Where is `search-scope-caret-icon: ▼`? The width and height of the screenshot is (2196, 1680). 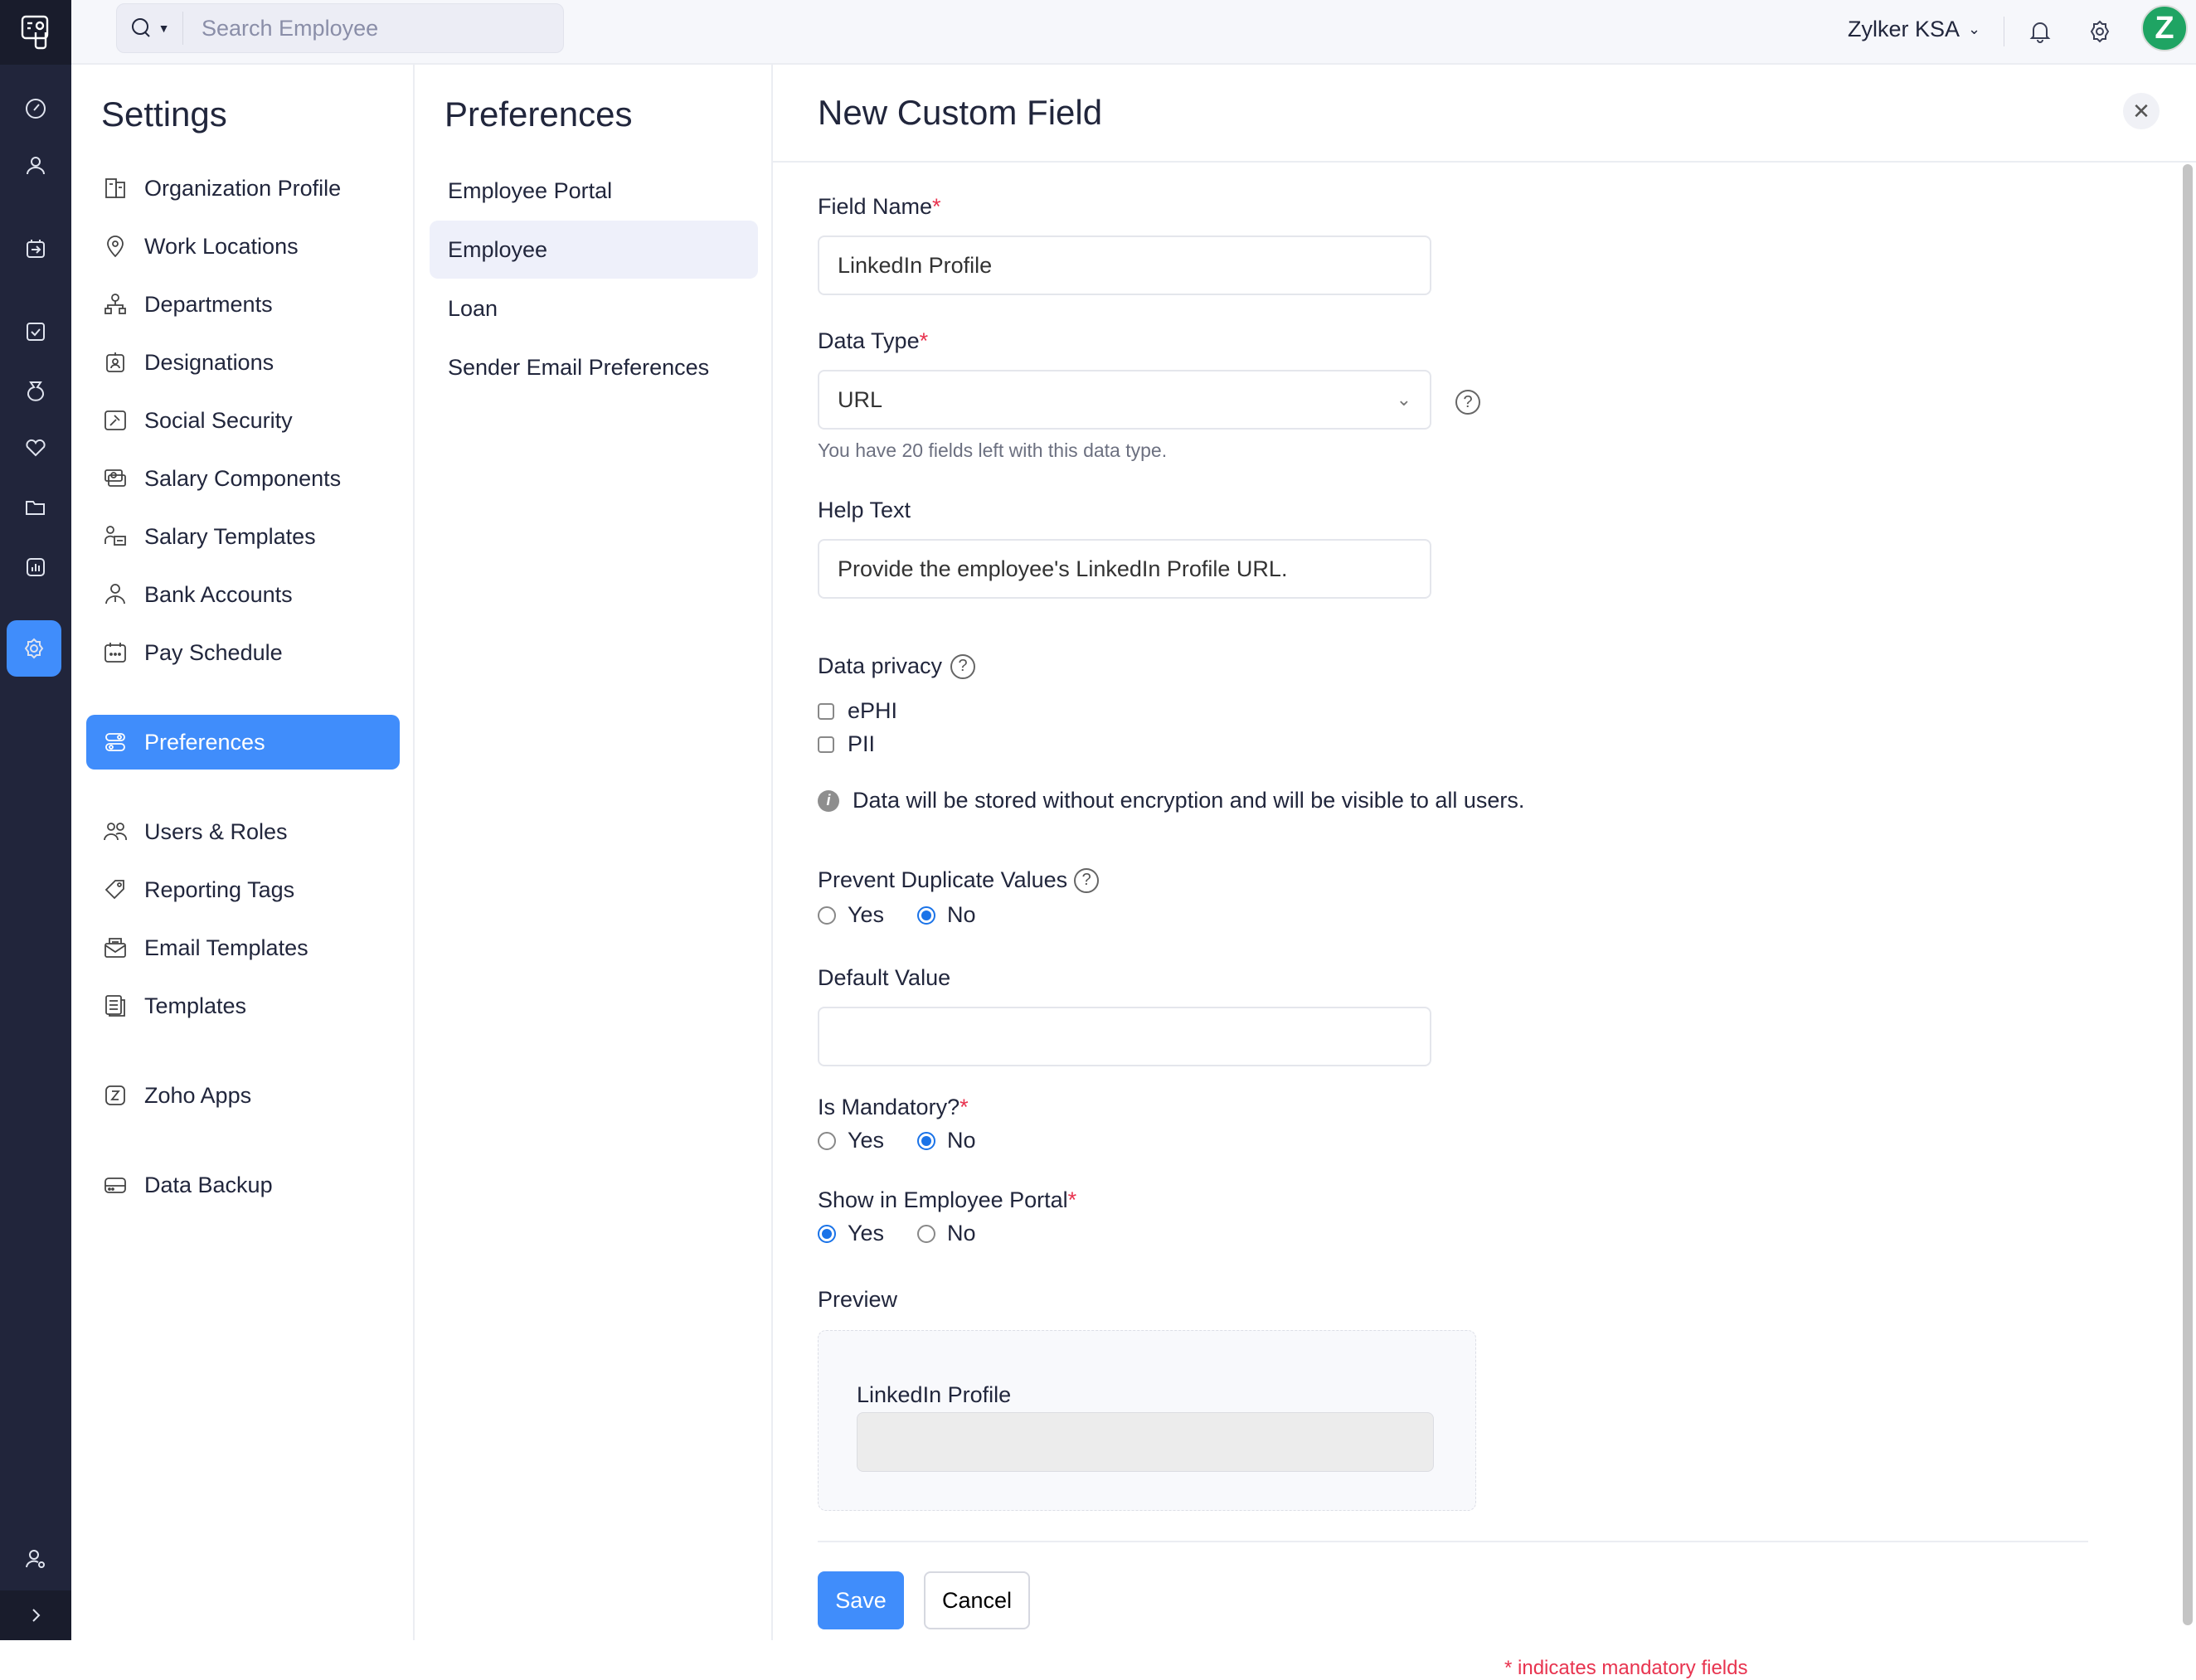
search-scope-caret-icon: ▼ is located at coordinates (164, 28).